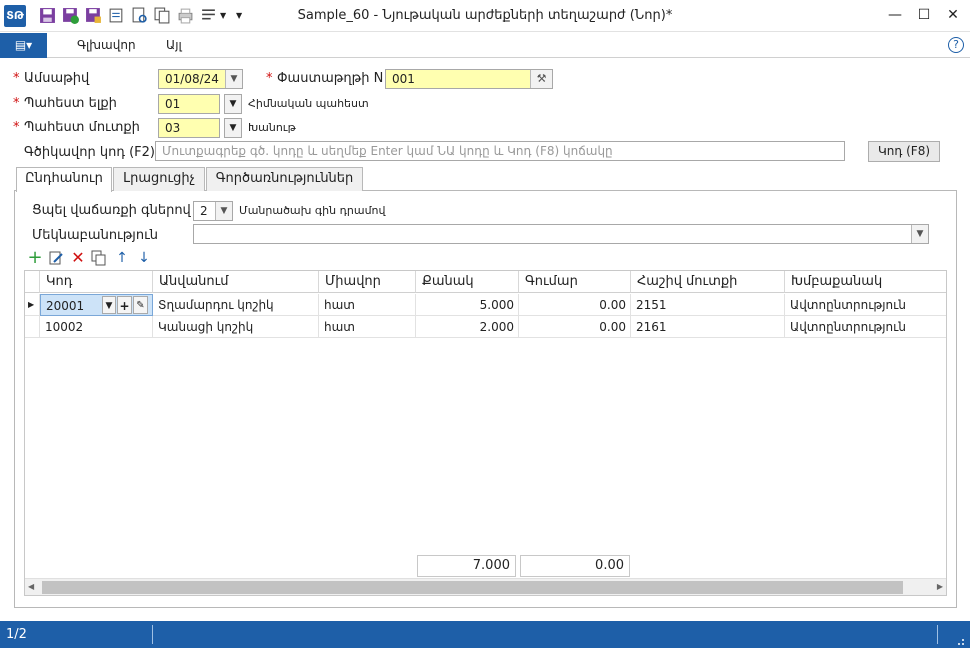 This screenshot has width=970, height=648. Describe the element at coordinates (32, 282) in the screenshot. I see `row-indicator-header` at that location.